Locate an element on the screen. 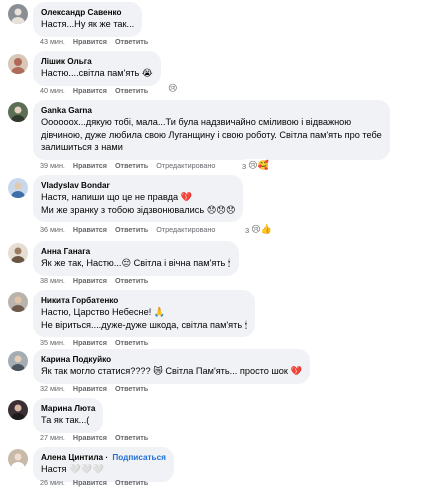  comment-text: Настя 🤍🤍🤍 is located at coordinates (72, 469).